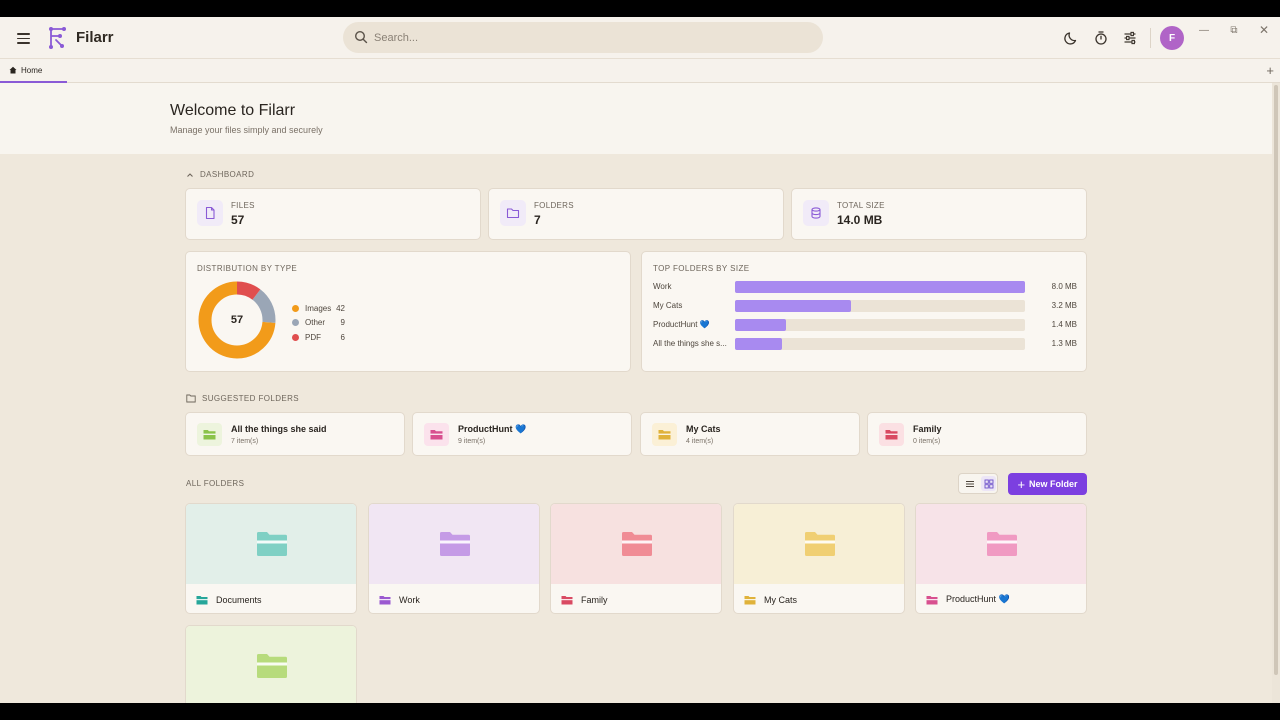  I want to click on folder-size-value: 8.0 MB, so click(1064, 286).